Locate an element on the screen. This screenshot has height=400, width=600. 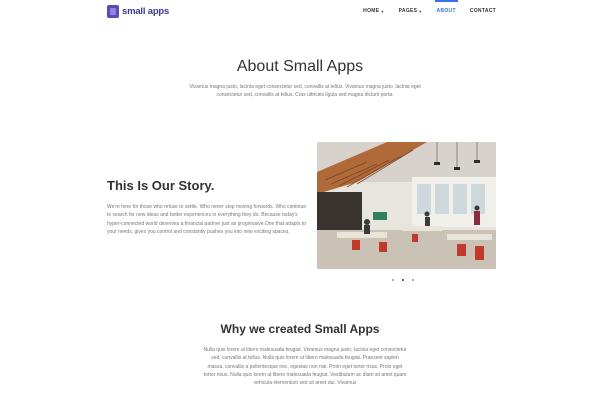
brand-logo: small apps is located at coordinates (138, 11).